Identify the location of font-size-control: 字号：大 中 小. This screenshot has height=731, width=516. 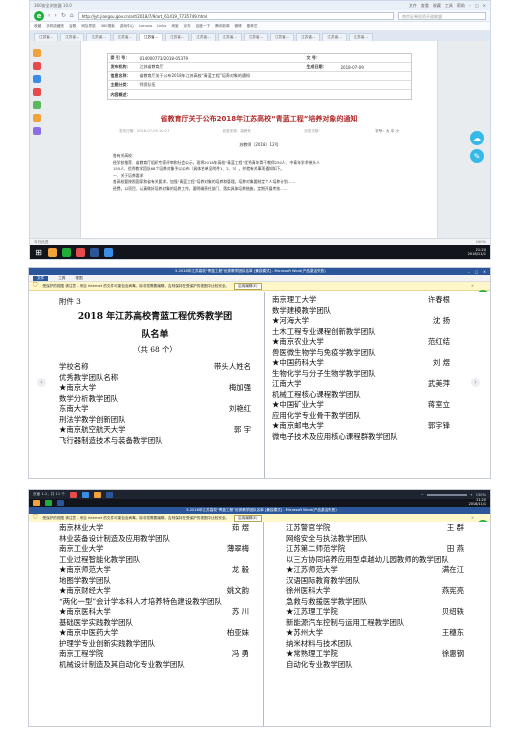
(387, 131).